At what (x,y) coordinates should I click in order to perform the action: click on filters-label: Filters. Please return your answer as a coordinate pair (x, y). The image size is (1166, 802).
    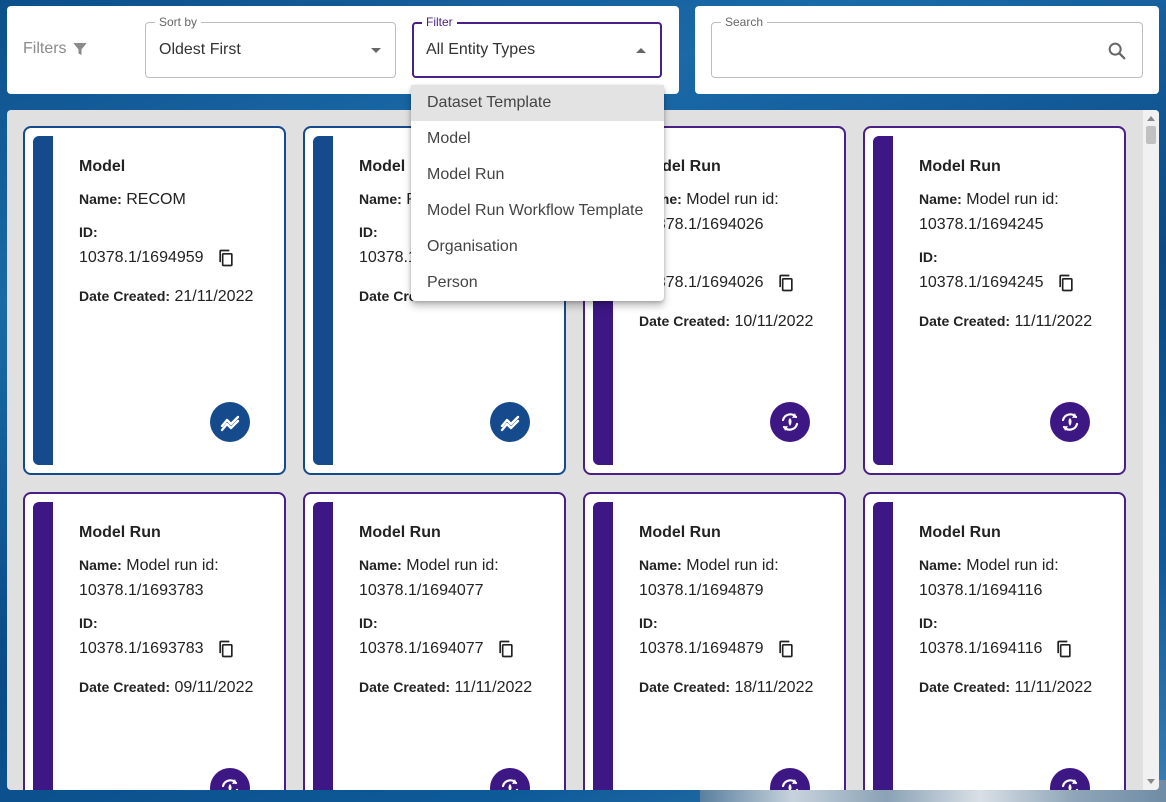
    Looking at the image, I should click on (56, 49).